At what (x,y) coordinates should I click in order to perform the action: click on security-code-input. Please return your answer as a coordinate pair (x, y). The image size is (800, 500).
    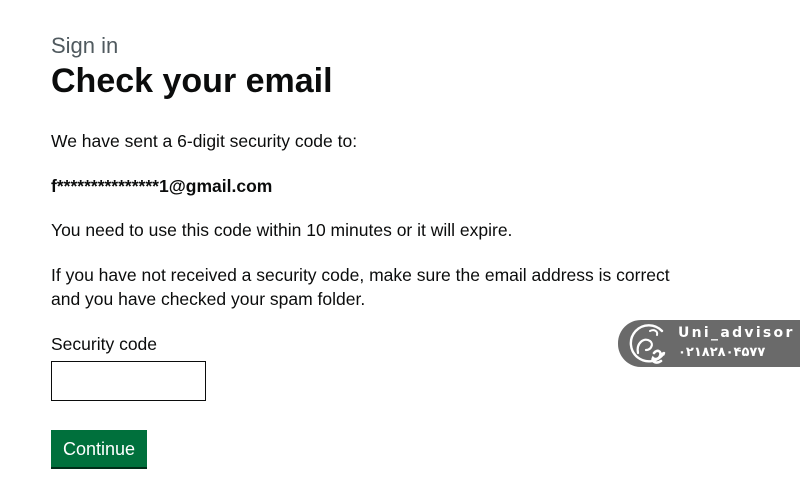
    Looking at the image, I should click on (128, 381).